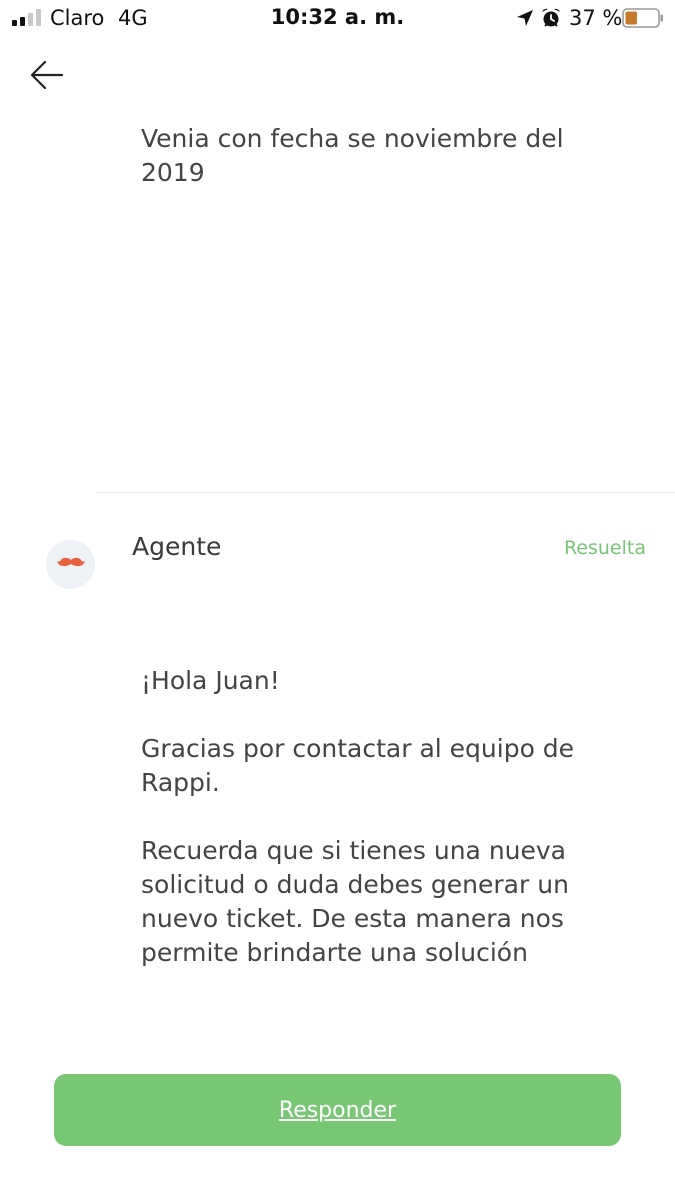 The width and height of the screenshot is (675, 1200). What do you see at coordinates (525, 18) in the screenshot?
I see `location-arrow-icon` at bounding box center [525, 18].